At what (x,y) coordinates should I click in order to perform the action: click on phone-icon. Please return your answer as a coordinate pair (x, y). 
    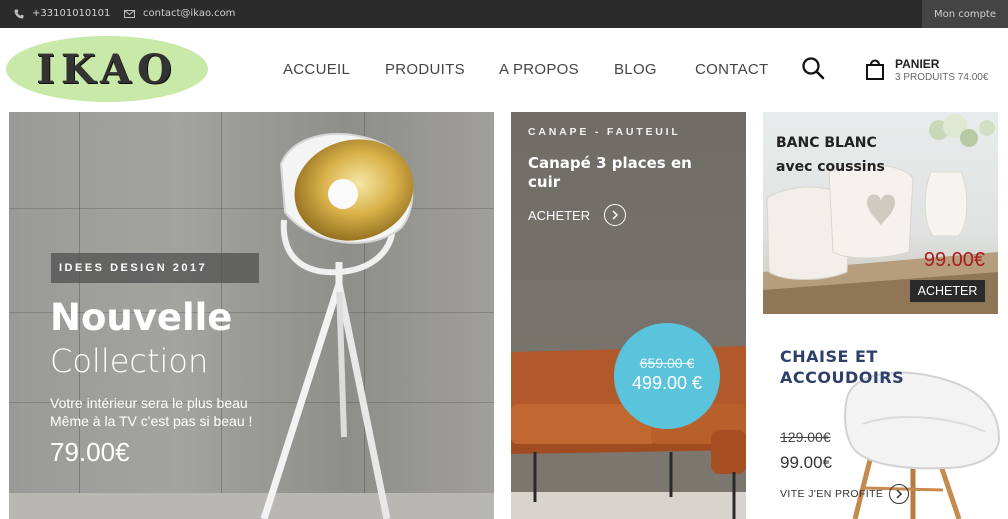
    Looking at the image, I should click on (19, 13).